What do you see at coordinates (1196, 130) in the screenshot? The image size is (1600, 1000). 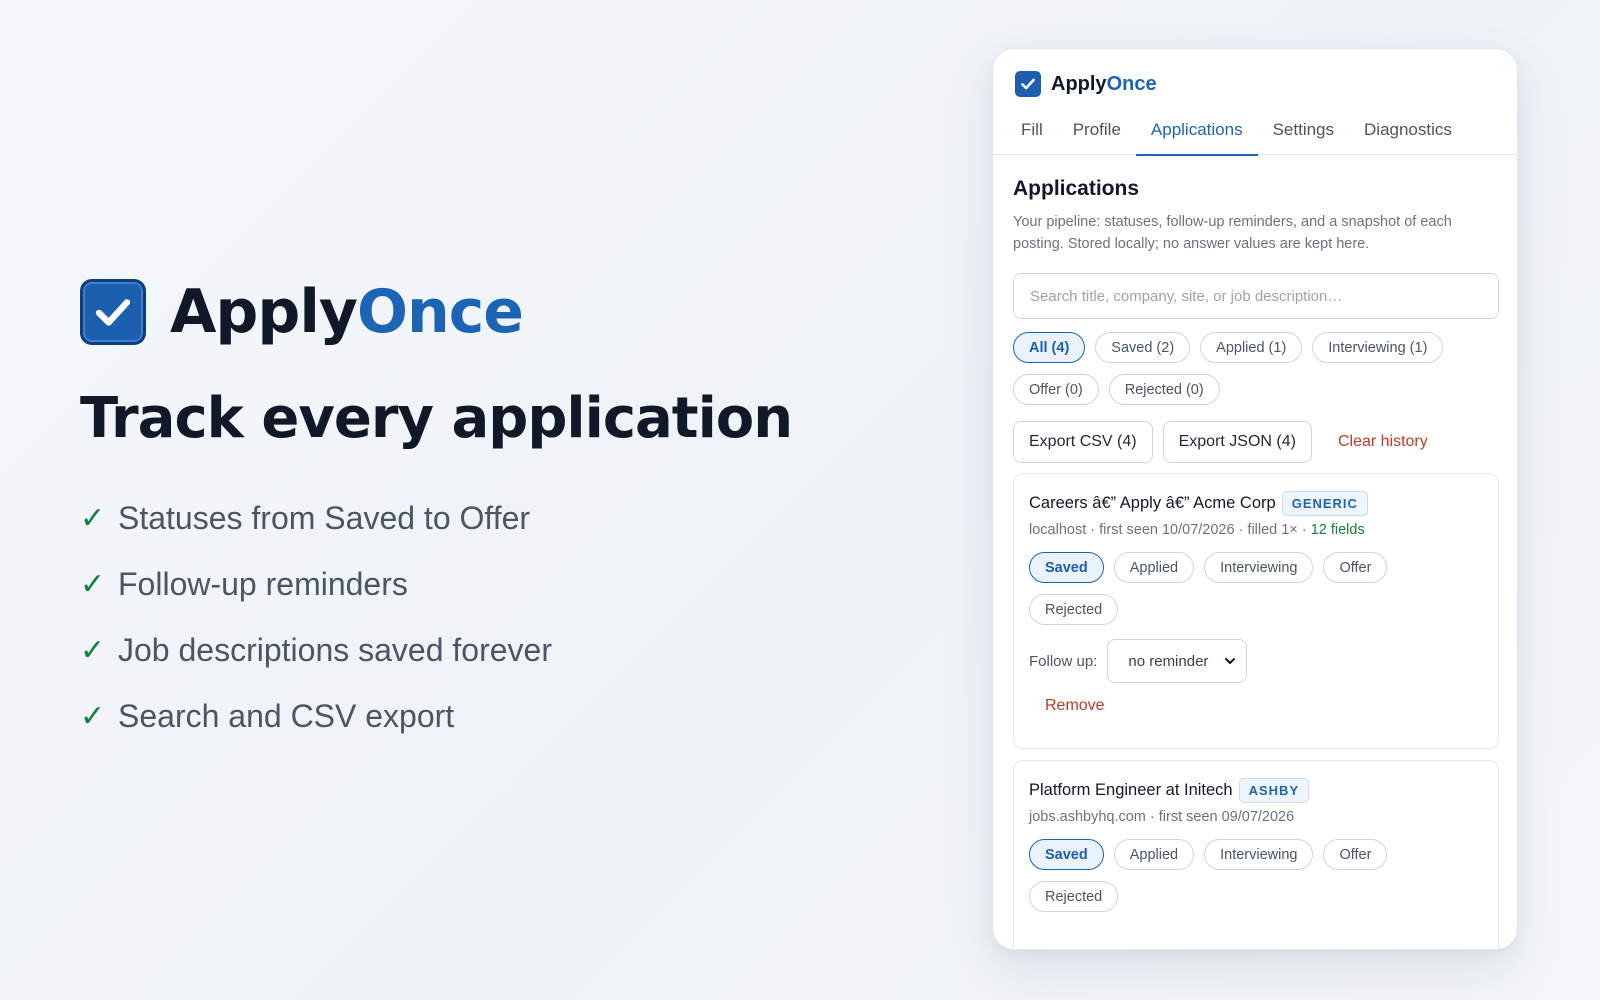 I see `tab-applications: Applications` at bounding box center [1196, 130].